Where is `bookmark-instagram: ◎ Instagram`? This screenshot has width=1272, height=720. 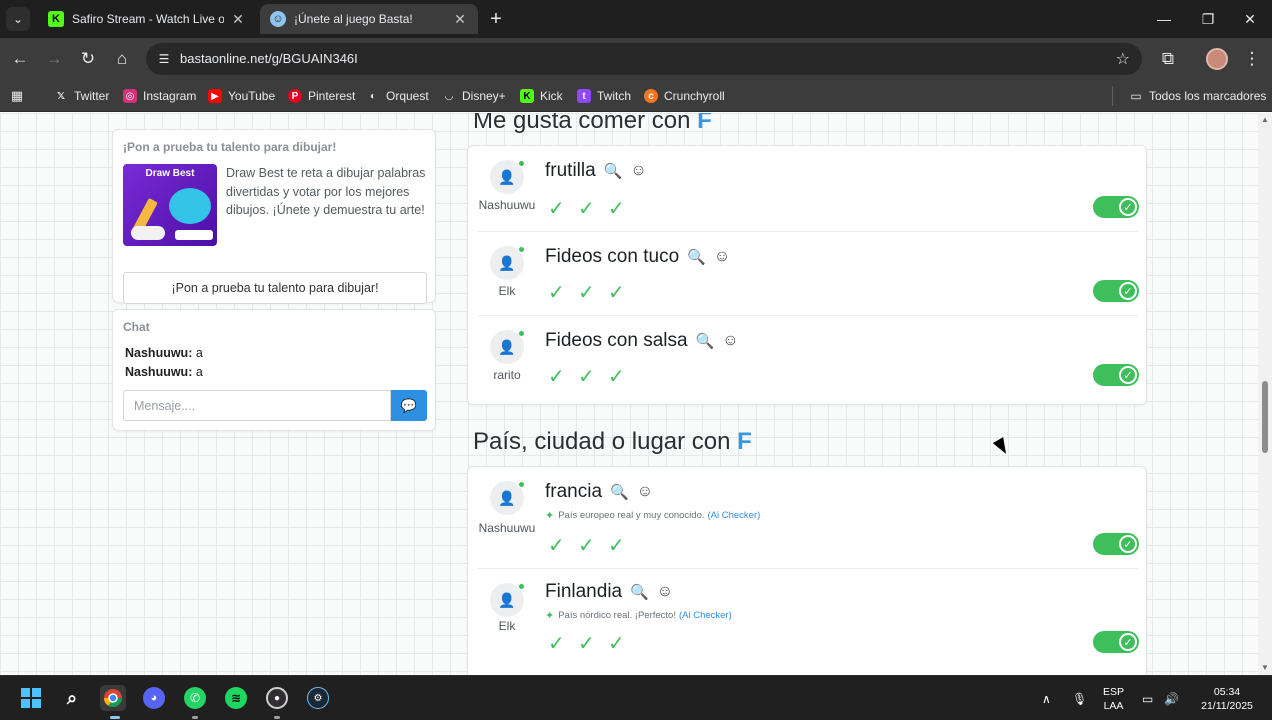
bookmark-instagram: ◎ Instagram is located at coordinates (159, 96).